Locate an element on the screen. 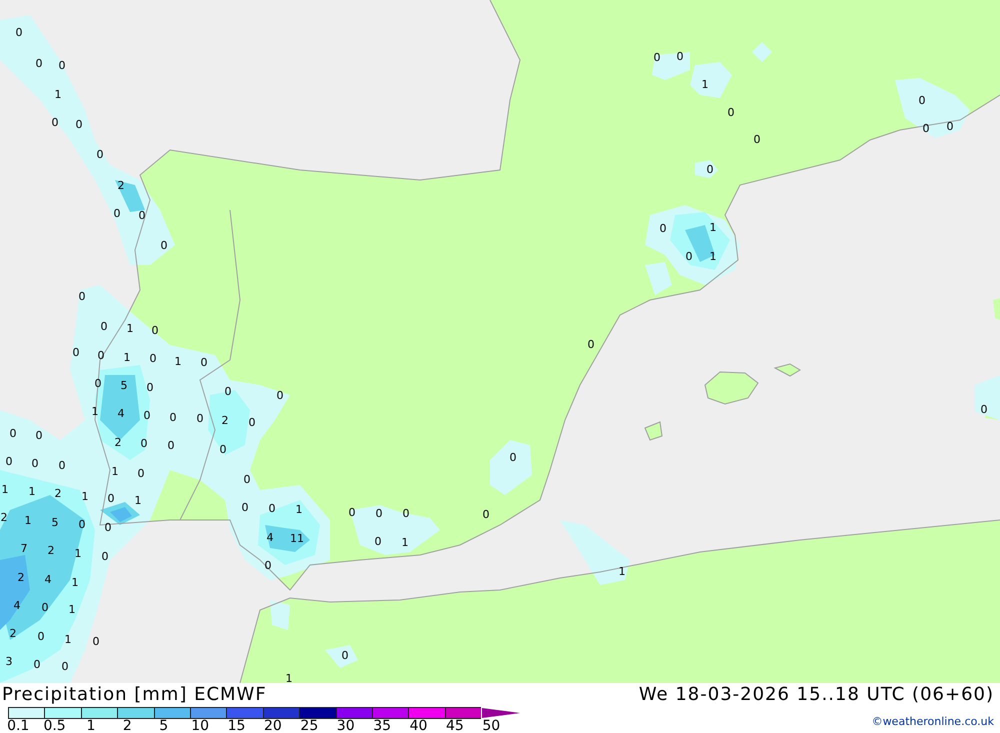 This screenshot has height=733, width=1000. legend-label: 5 is located at coordinates (164, 725).